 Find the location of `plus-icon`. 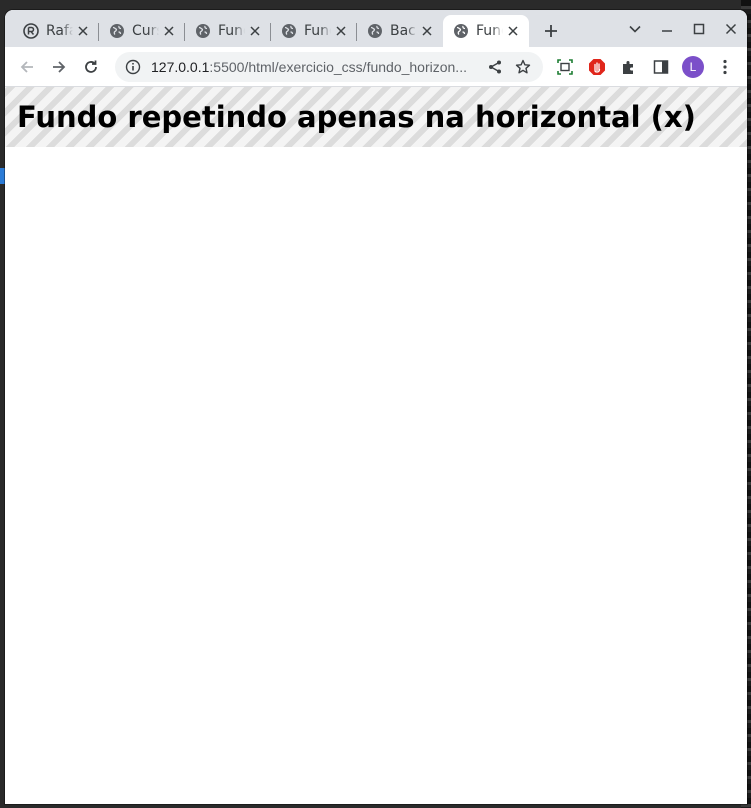

plus-icon is located at coordinates (551, 31).